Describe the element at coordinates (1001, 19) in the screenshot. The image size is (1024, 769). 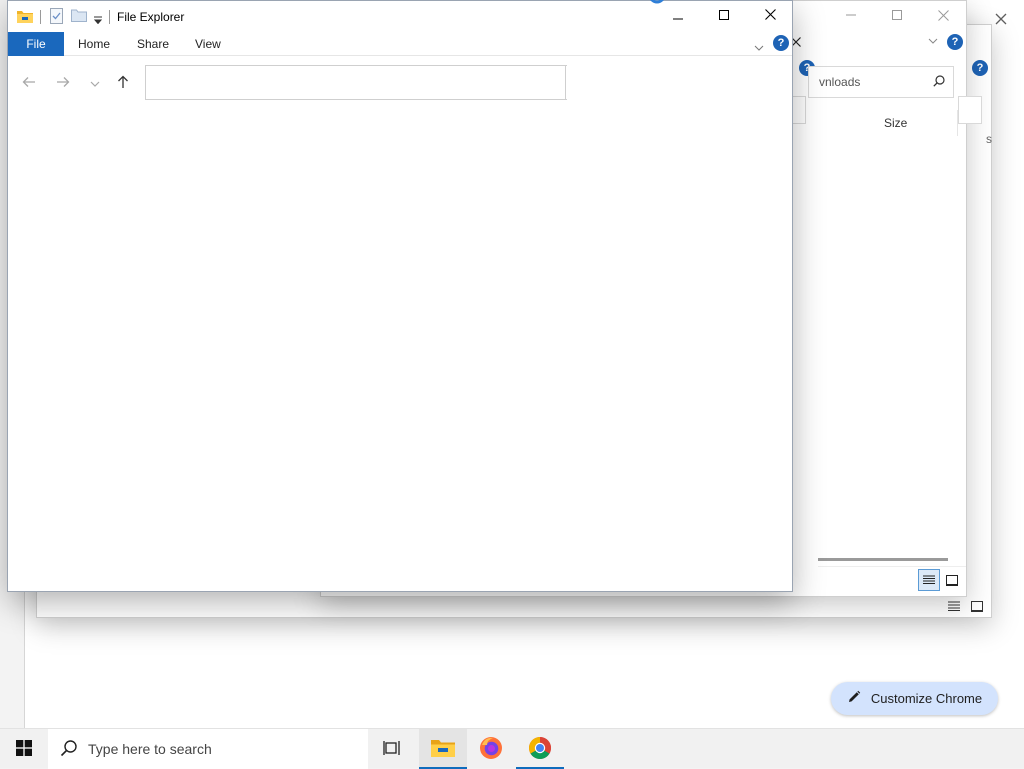
I see `chrome-close-icon` at that location.